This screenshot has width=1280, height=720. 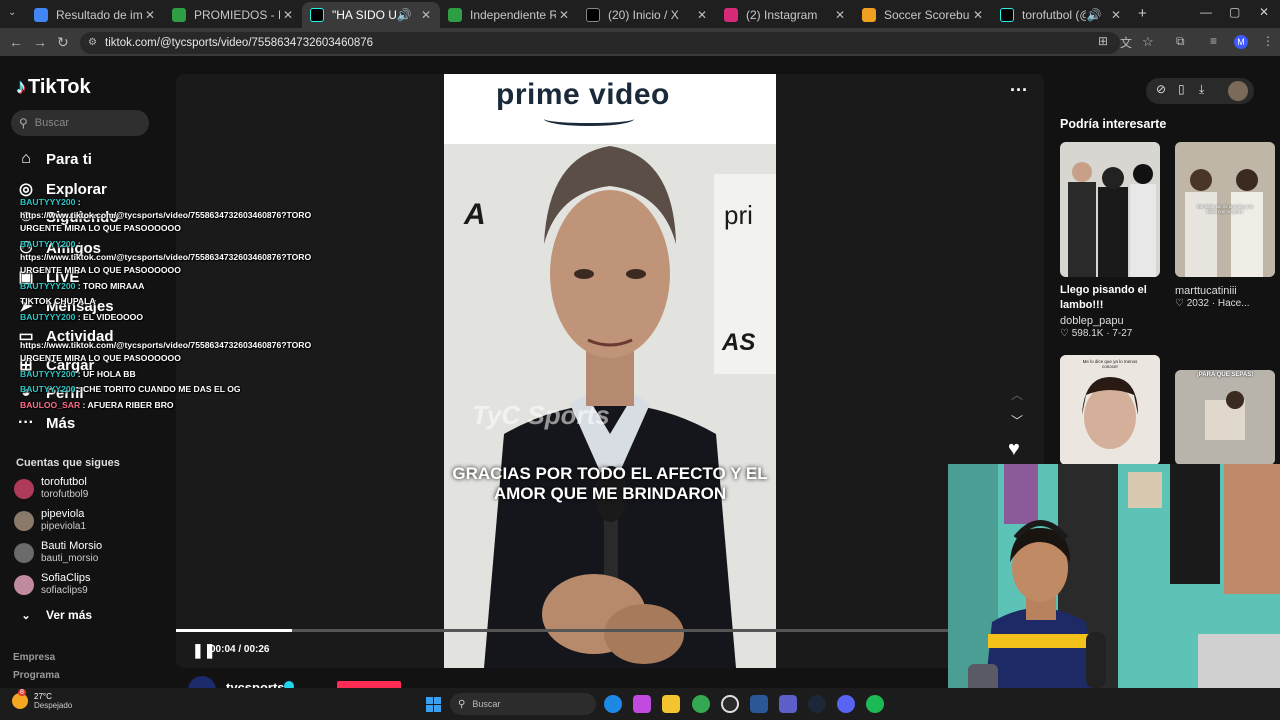 What do you see at coordinates (95, 15) in the screenshot?
I see `browser-tab: Resultado de imágenes de✕` at bounding box center [95, 15].